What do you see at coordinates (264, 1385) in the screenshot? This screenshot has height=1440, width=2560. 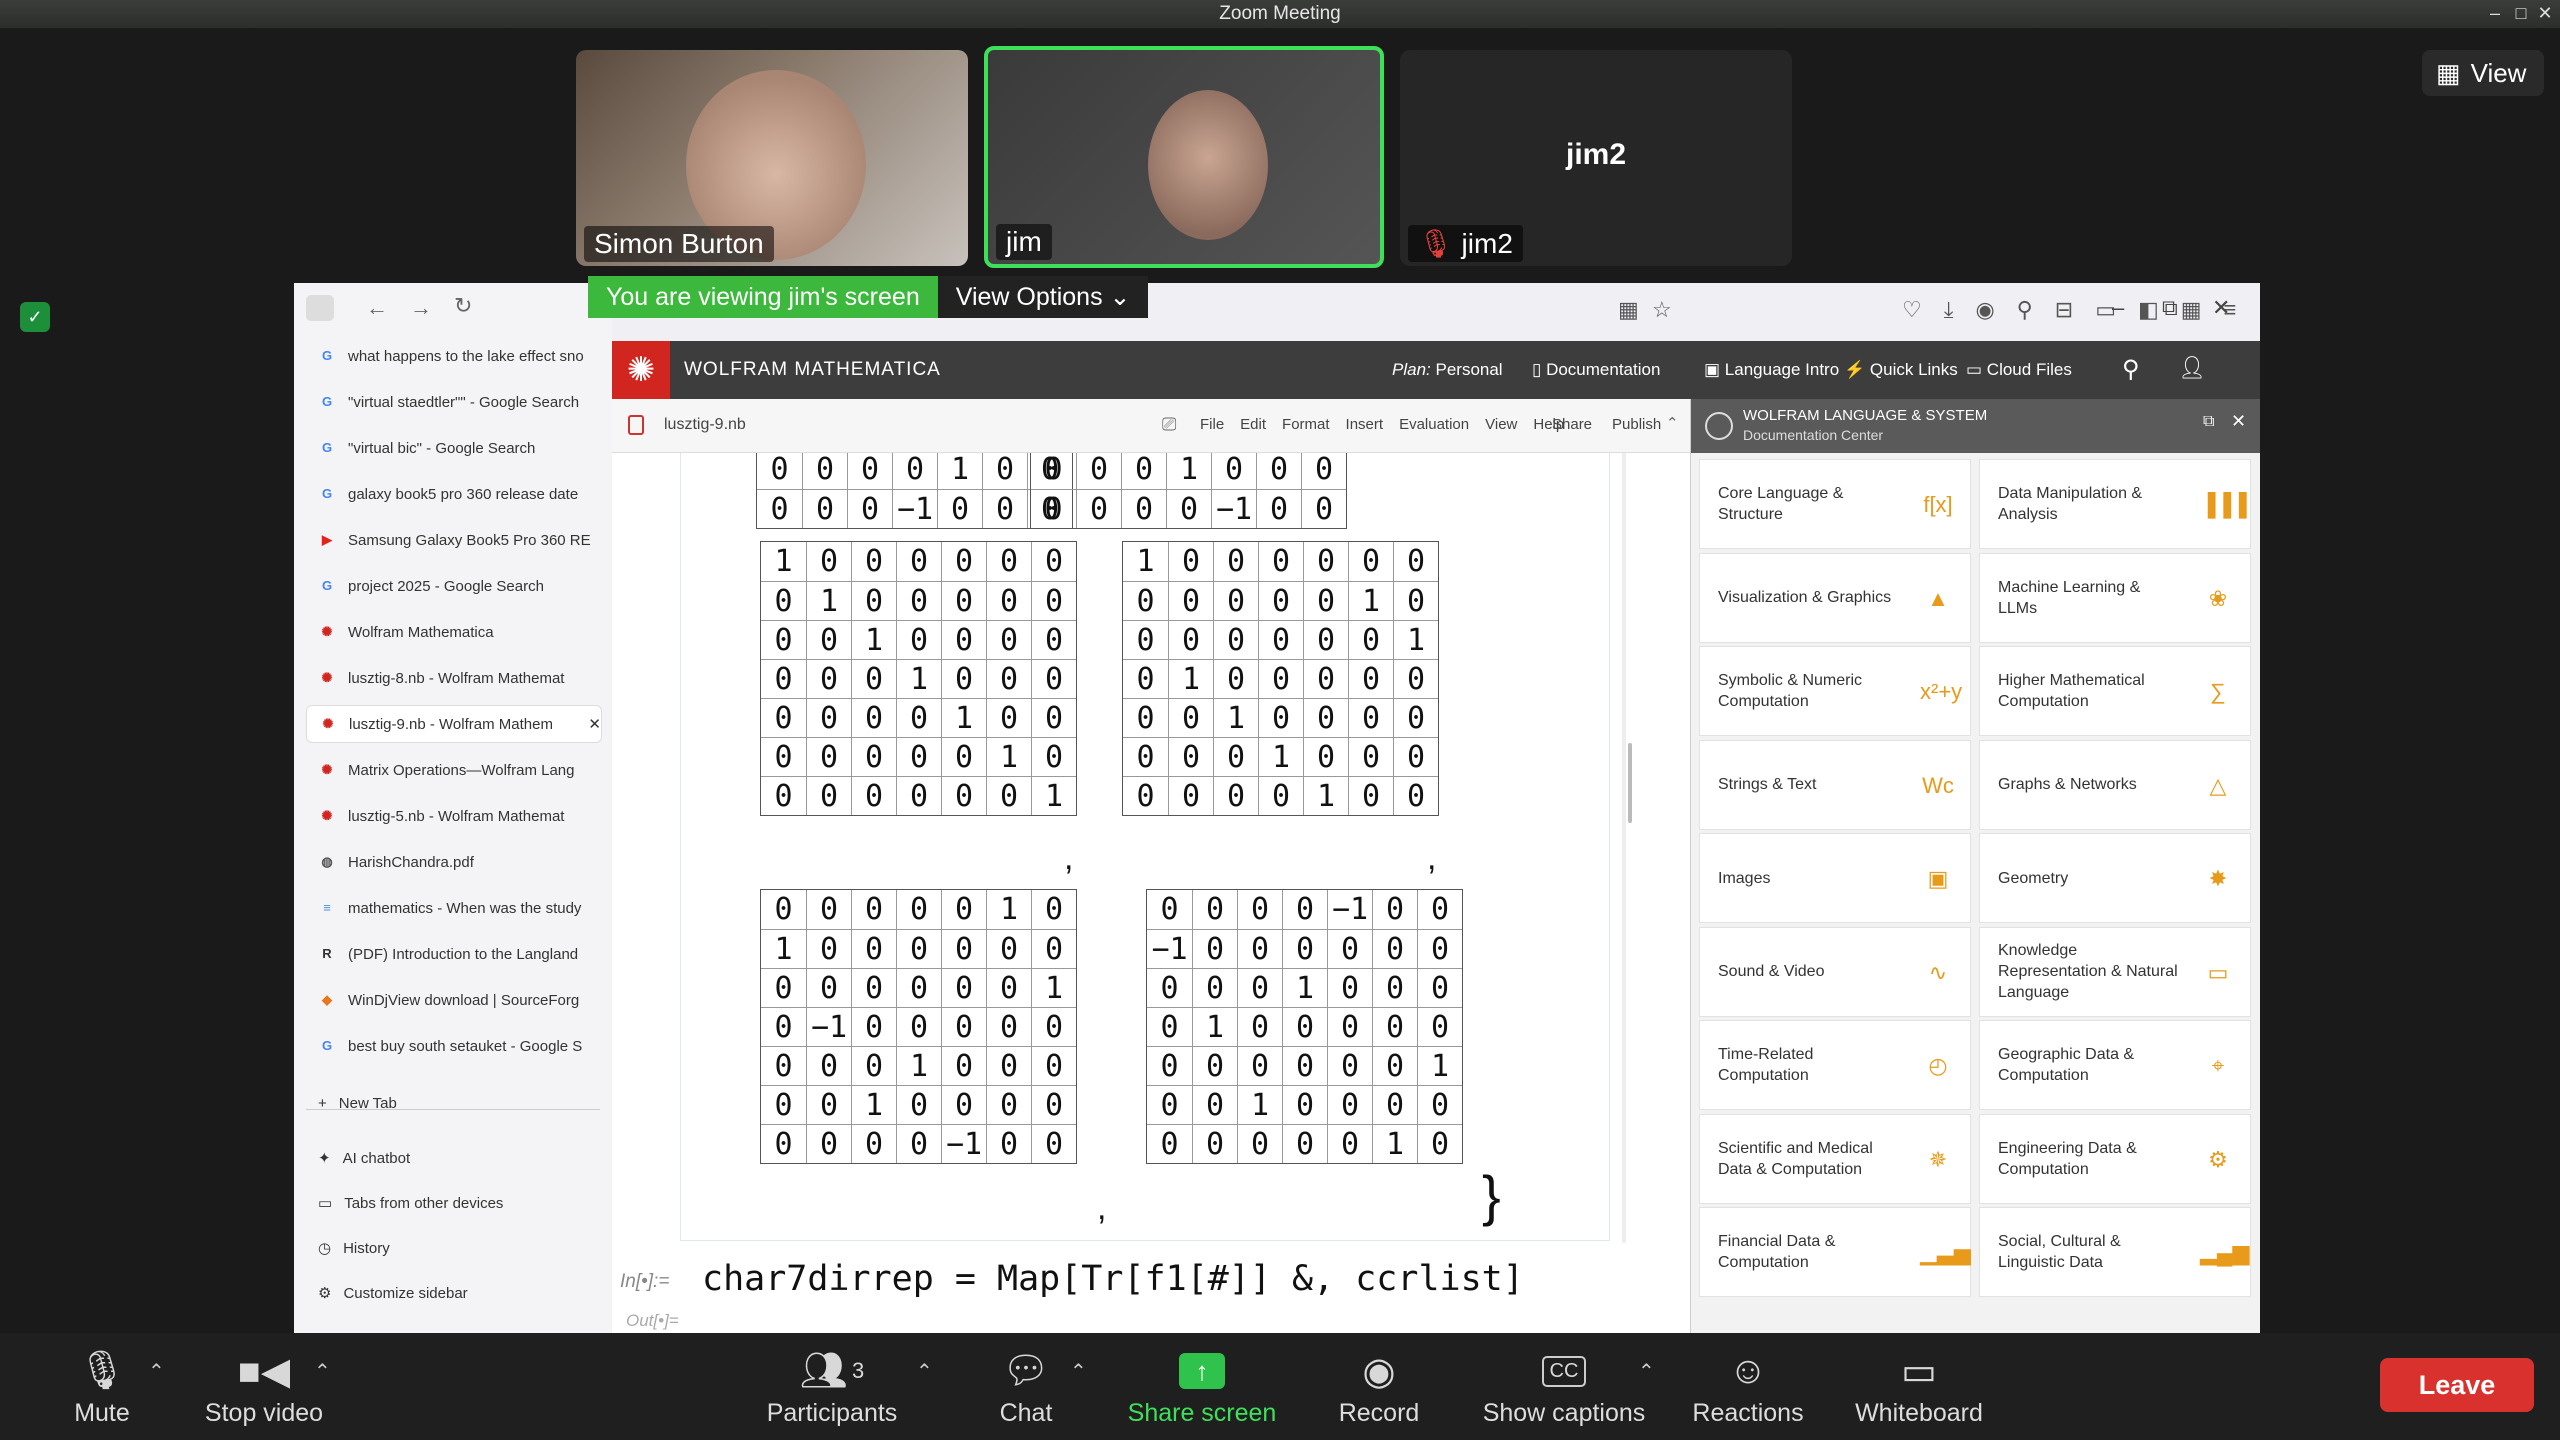 I see `stop-video-button: ■◀ Stop video` at bounding box center [264, 1385].